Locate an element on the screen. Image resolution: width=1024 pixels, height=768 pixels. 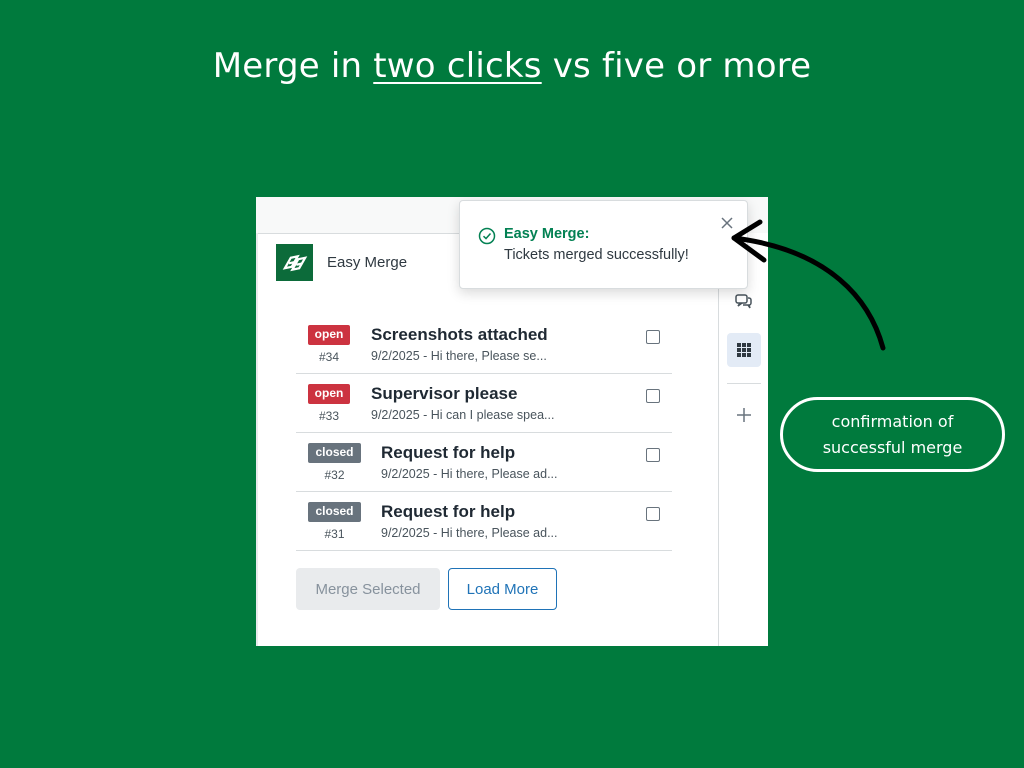
success-toast: Easy Merge: Tickets merged successfully! is located at coordinates (603, 244).